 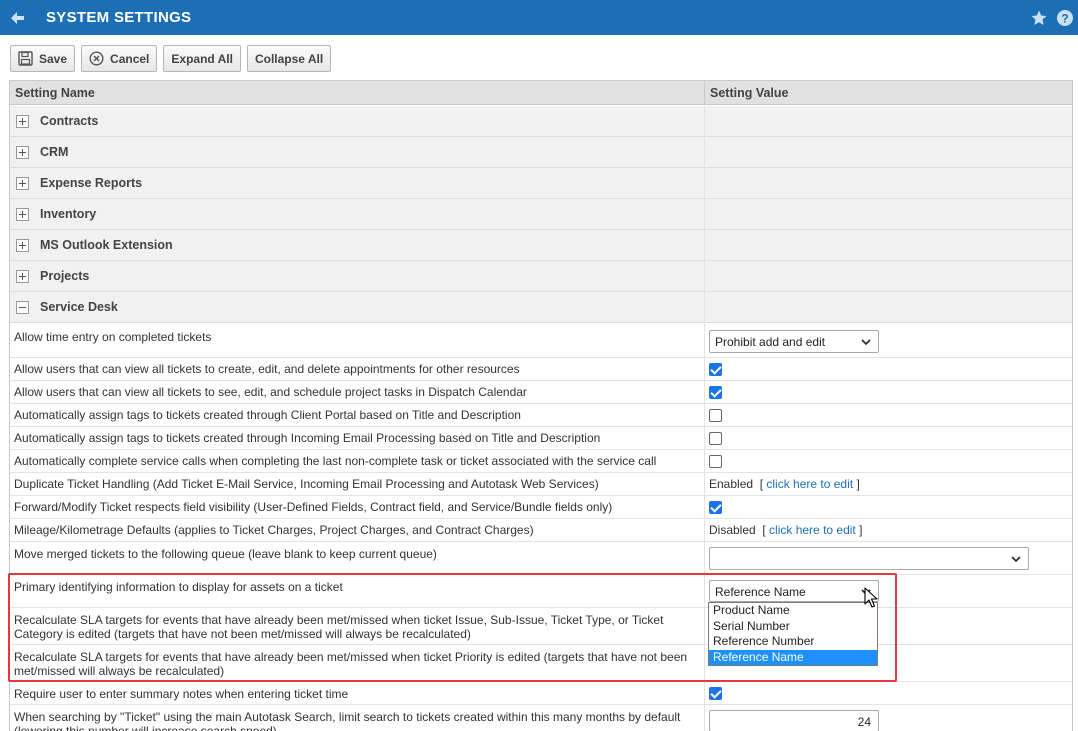 I want to click on column-divider, so click(x=704, y=93).